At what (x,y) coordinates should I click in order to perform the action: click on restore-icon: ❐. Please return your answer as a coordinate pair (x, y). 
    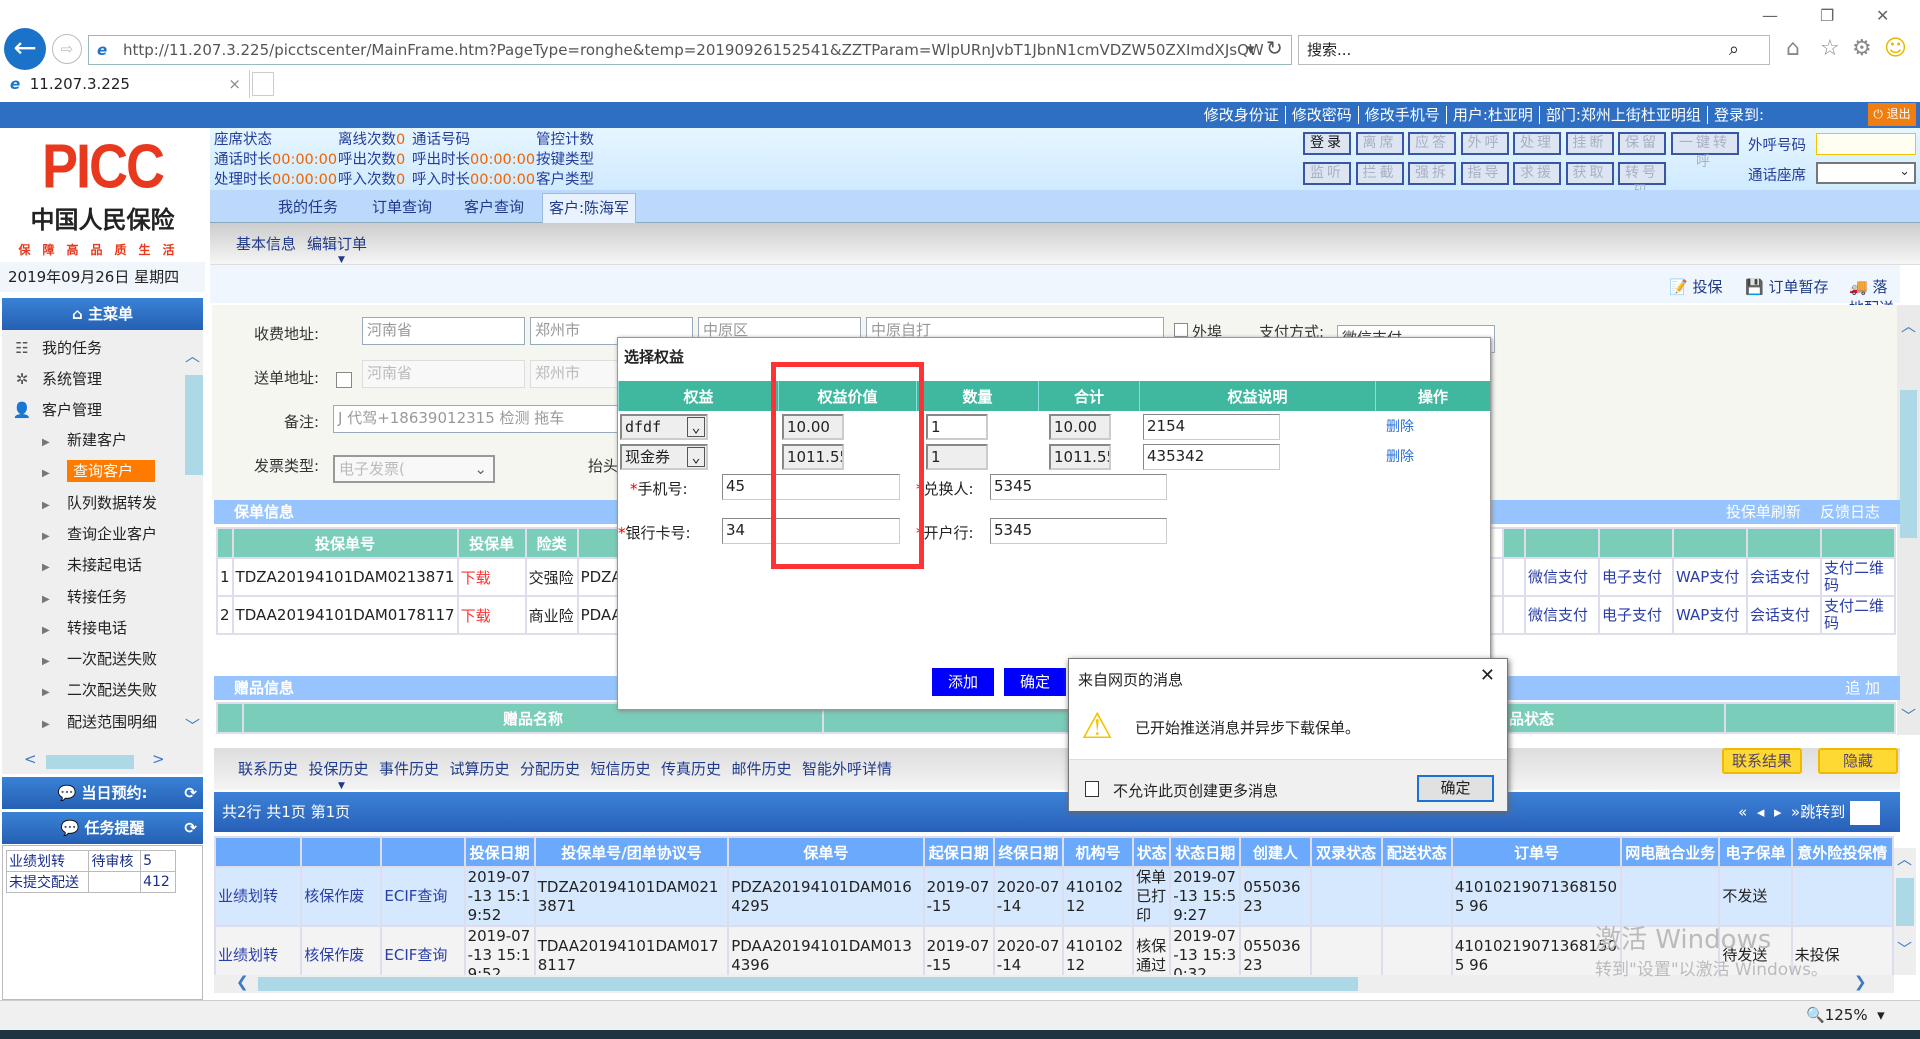
    Looking at the image, I should click on (1827, 15).